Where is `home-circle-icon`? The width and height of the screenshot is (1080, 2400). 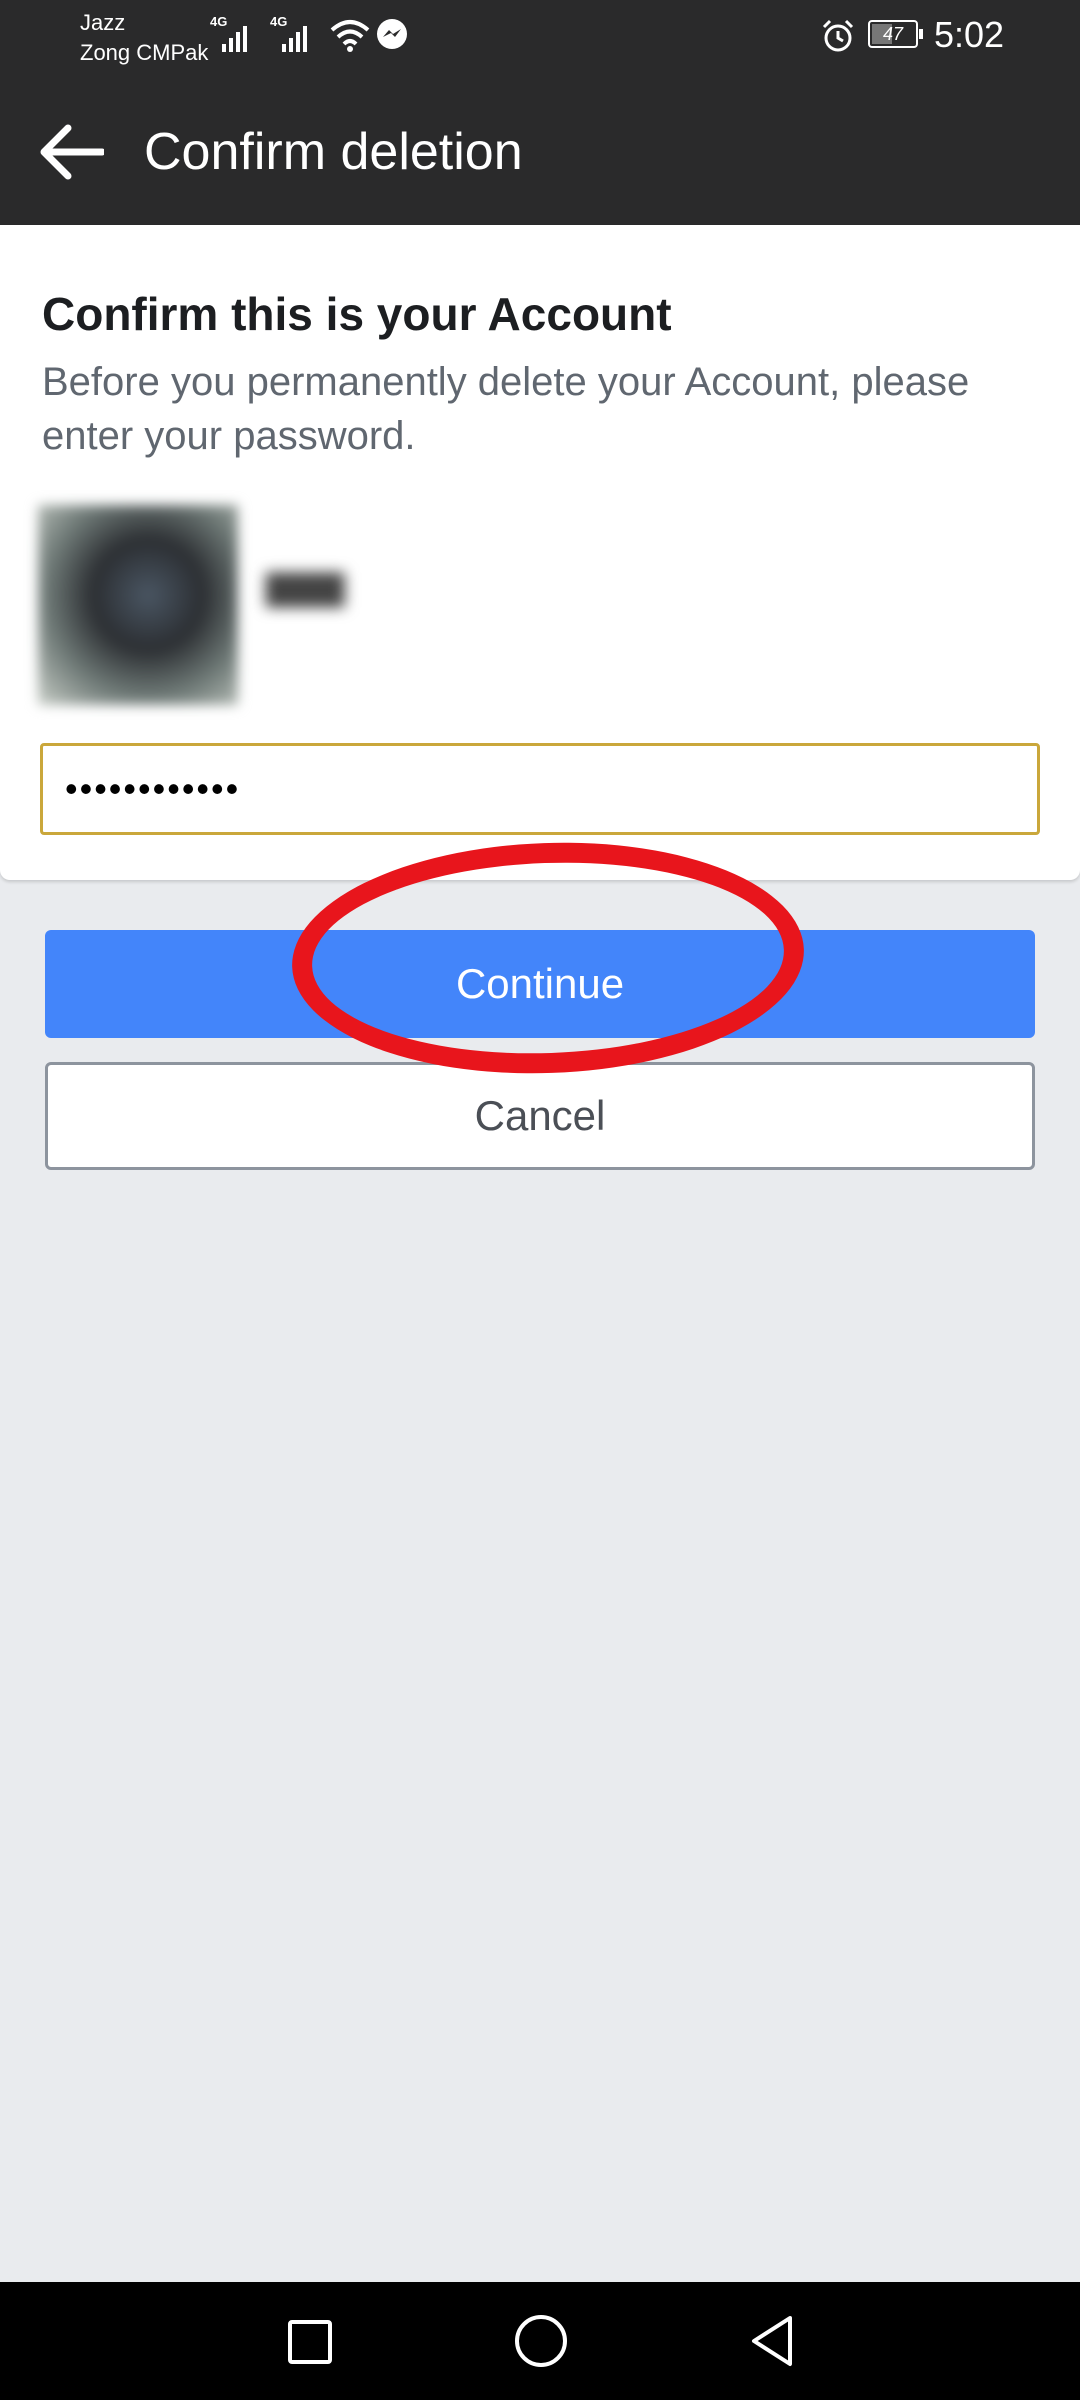
home-circle-icon is located at coordinates (541, 2341).